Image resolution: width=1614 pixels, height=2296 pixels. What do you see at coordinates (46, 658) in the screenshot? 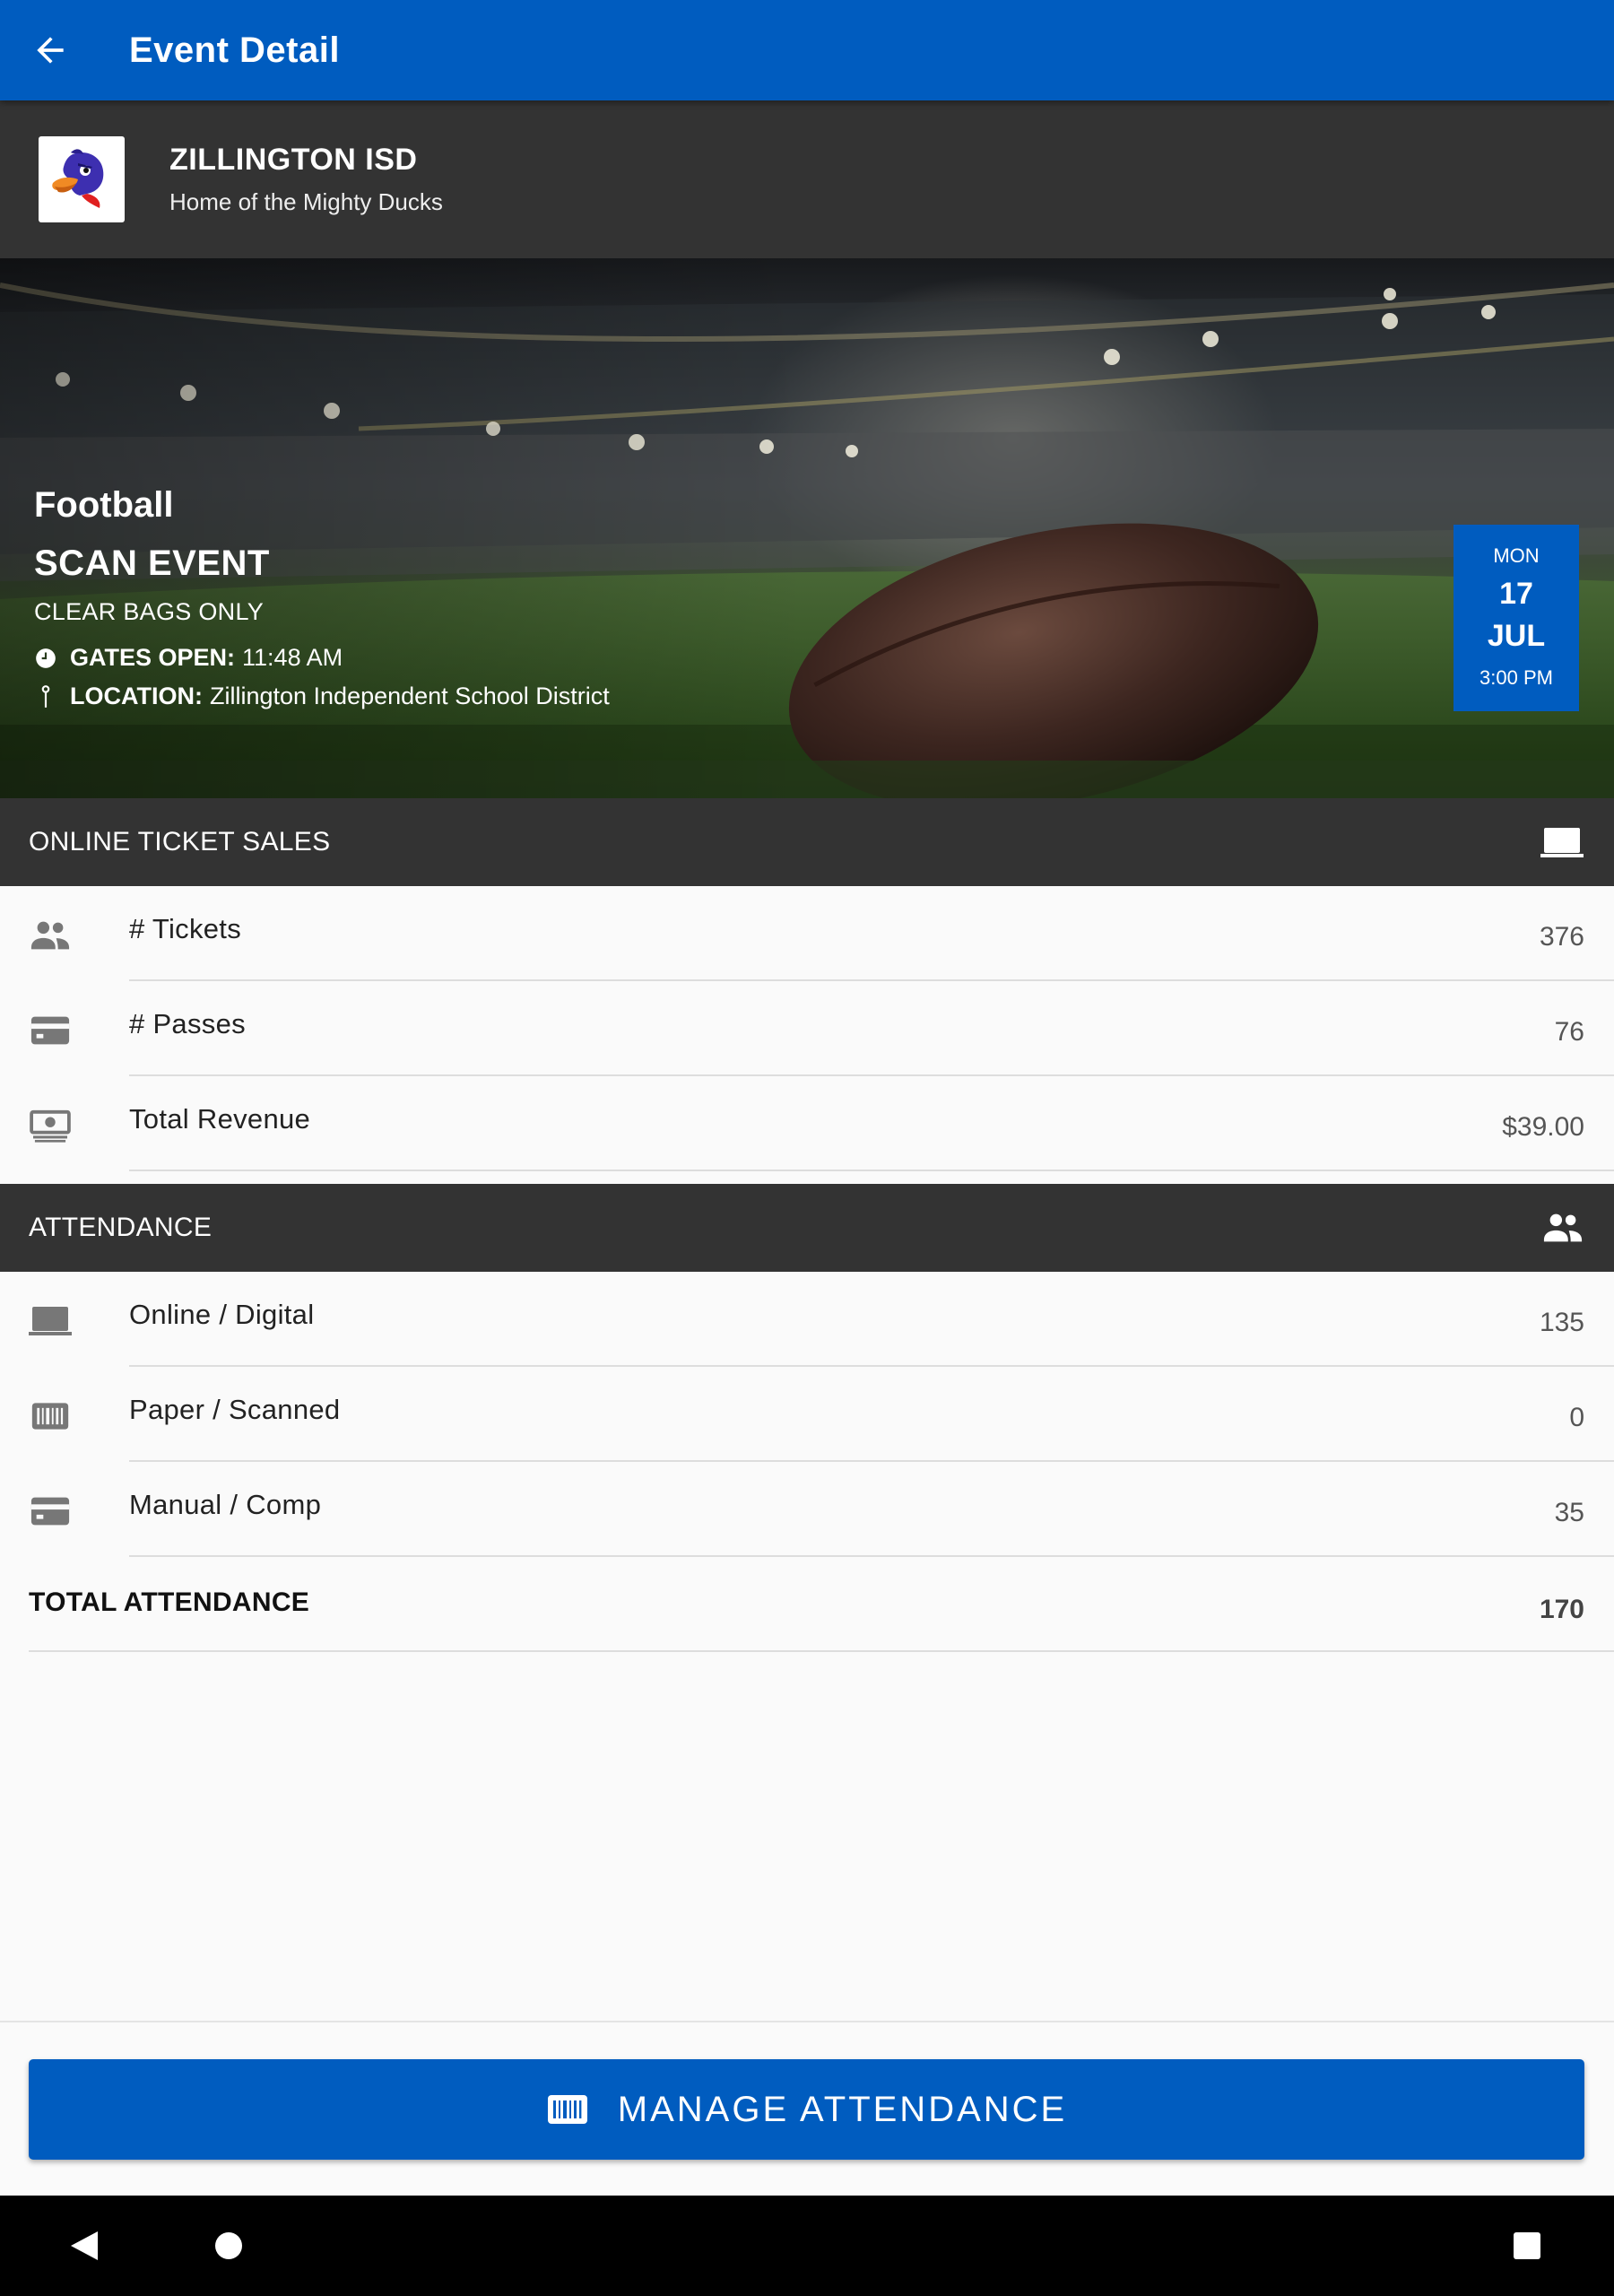
I see `clock-icon` at bounding box center [46, 658].